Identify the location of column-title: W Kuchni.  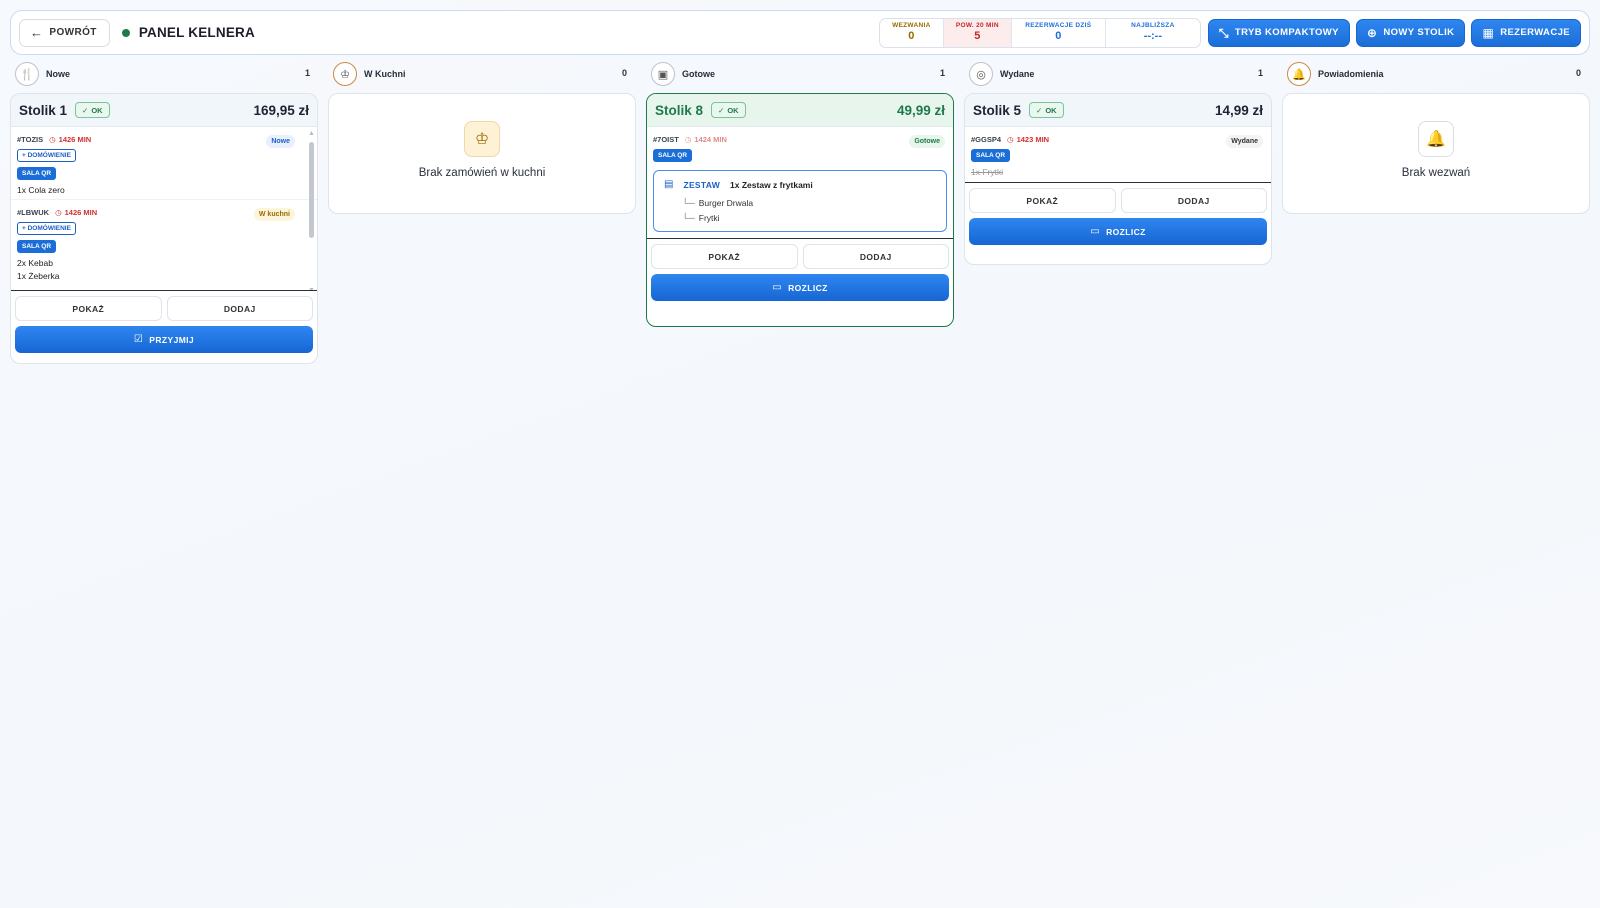
(385, 74).